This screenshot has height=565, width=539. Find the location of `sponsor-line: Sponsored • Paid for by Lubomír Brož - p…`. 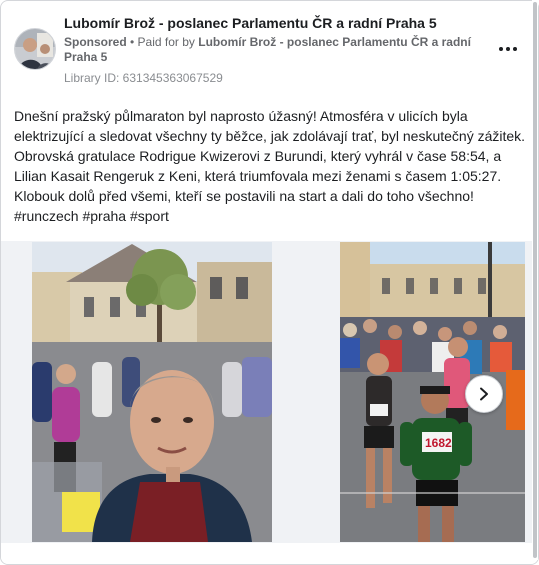

sponsor-line: Sponsored • Paid for by Lubomír Brož - p… is located at coordinates (279, 50).